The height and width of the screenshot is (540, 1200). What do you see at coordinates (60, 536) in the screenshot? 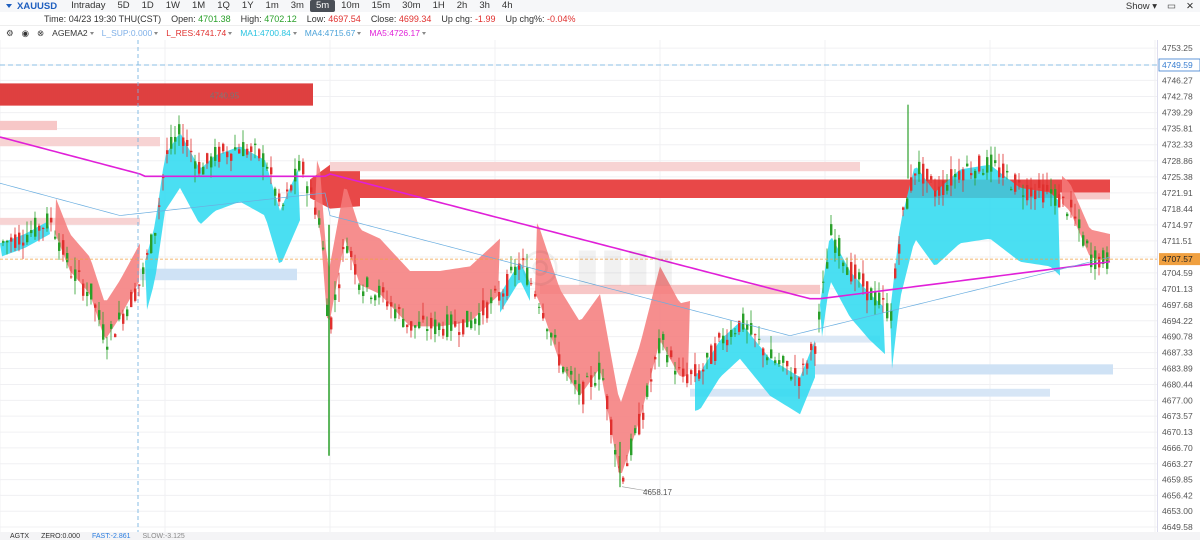
I see `bottom-zero: ZERO:0.000` at bounding box center [60, 536].